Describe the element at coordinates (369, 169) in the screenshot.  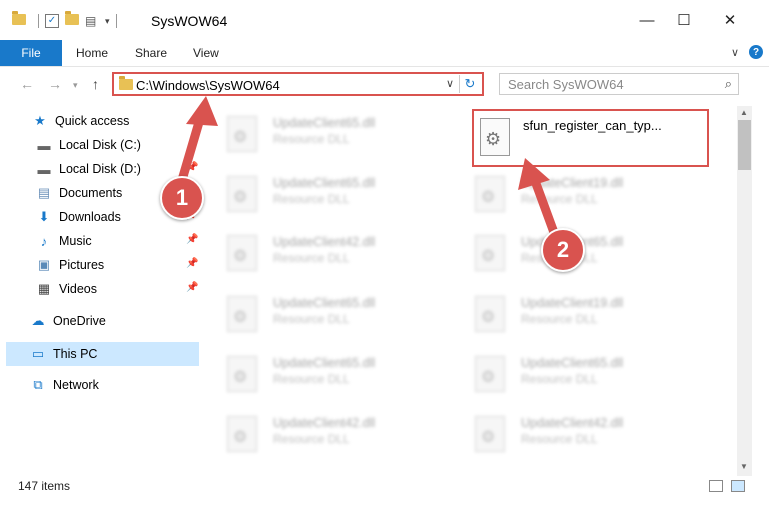
I see `annotation-arrows` at that location.